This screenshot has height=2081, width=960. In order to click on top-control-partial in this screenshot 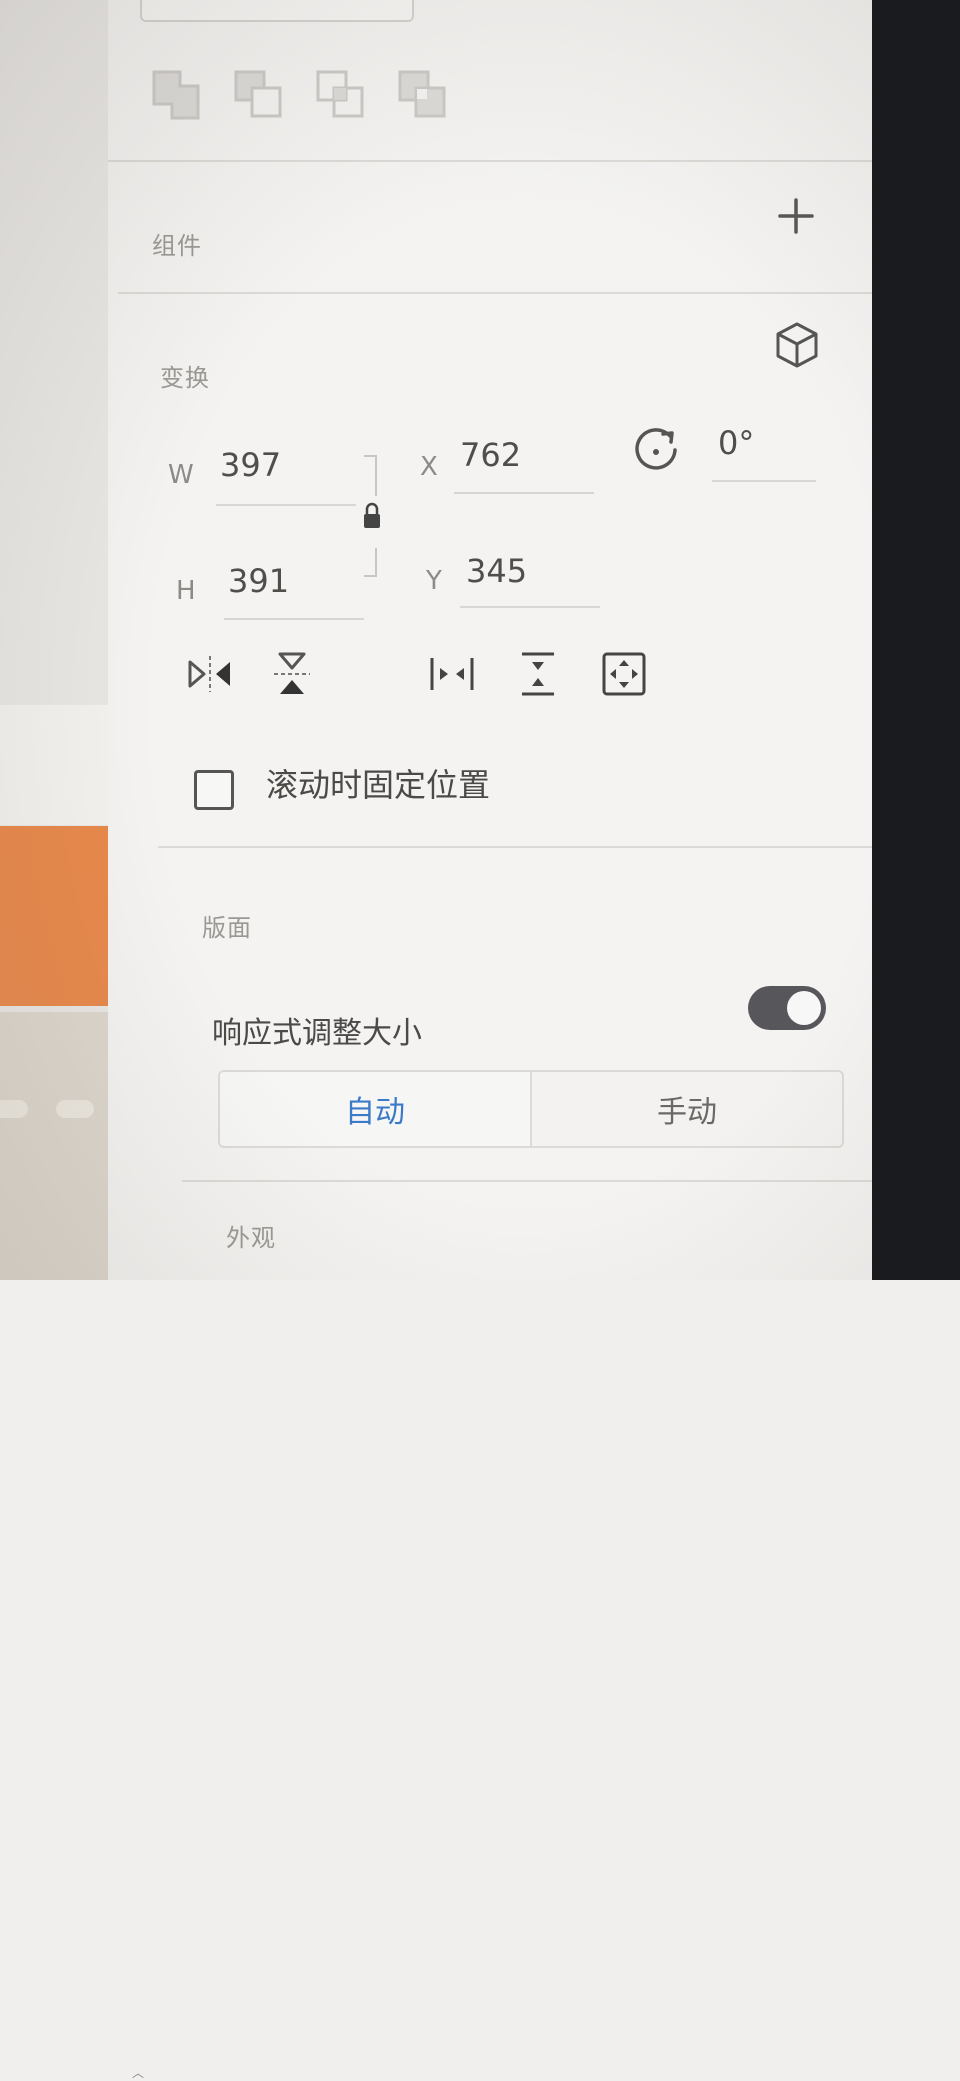, I will do `click(277, 11)`.